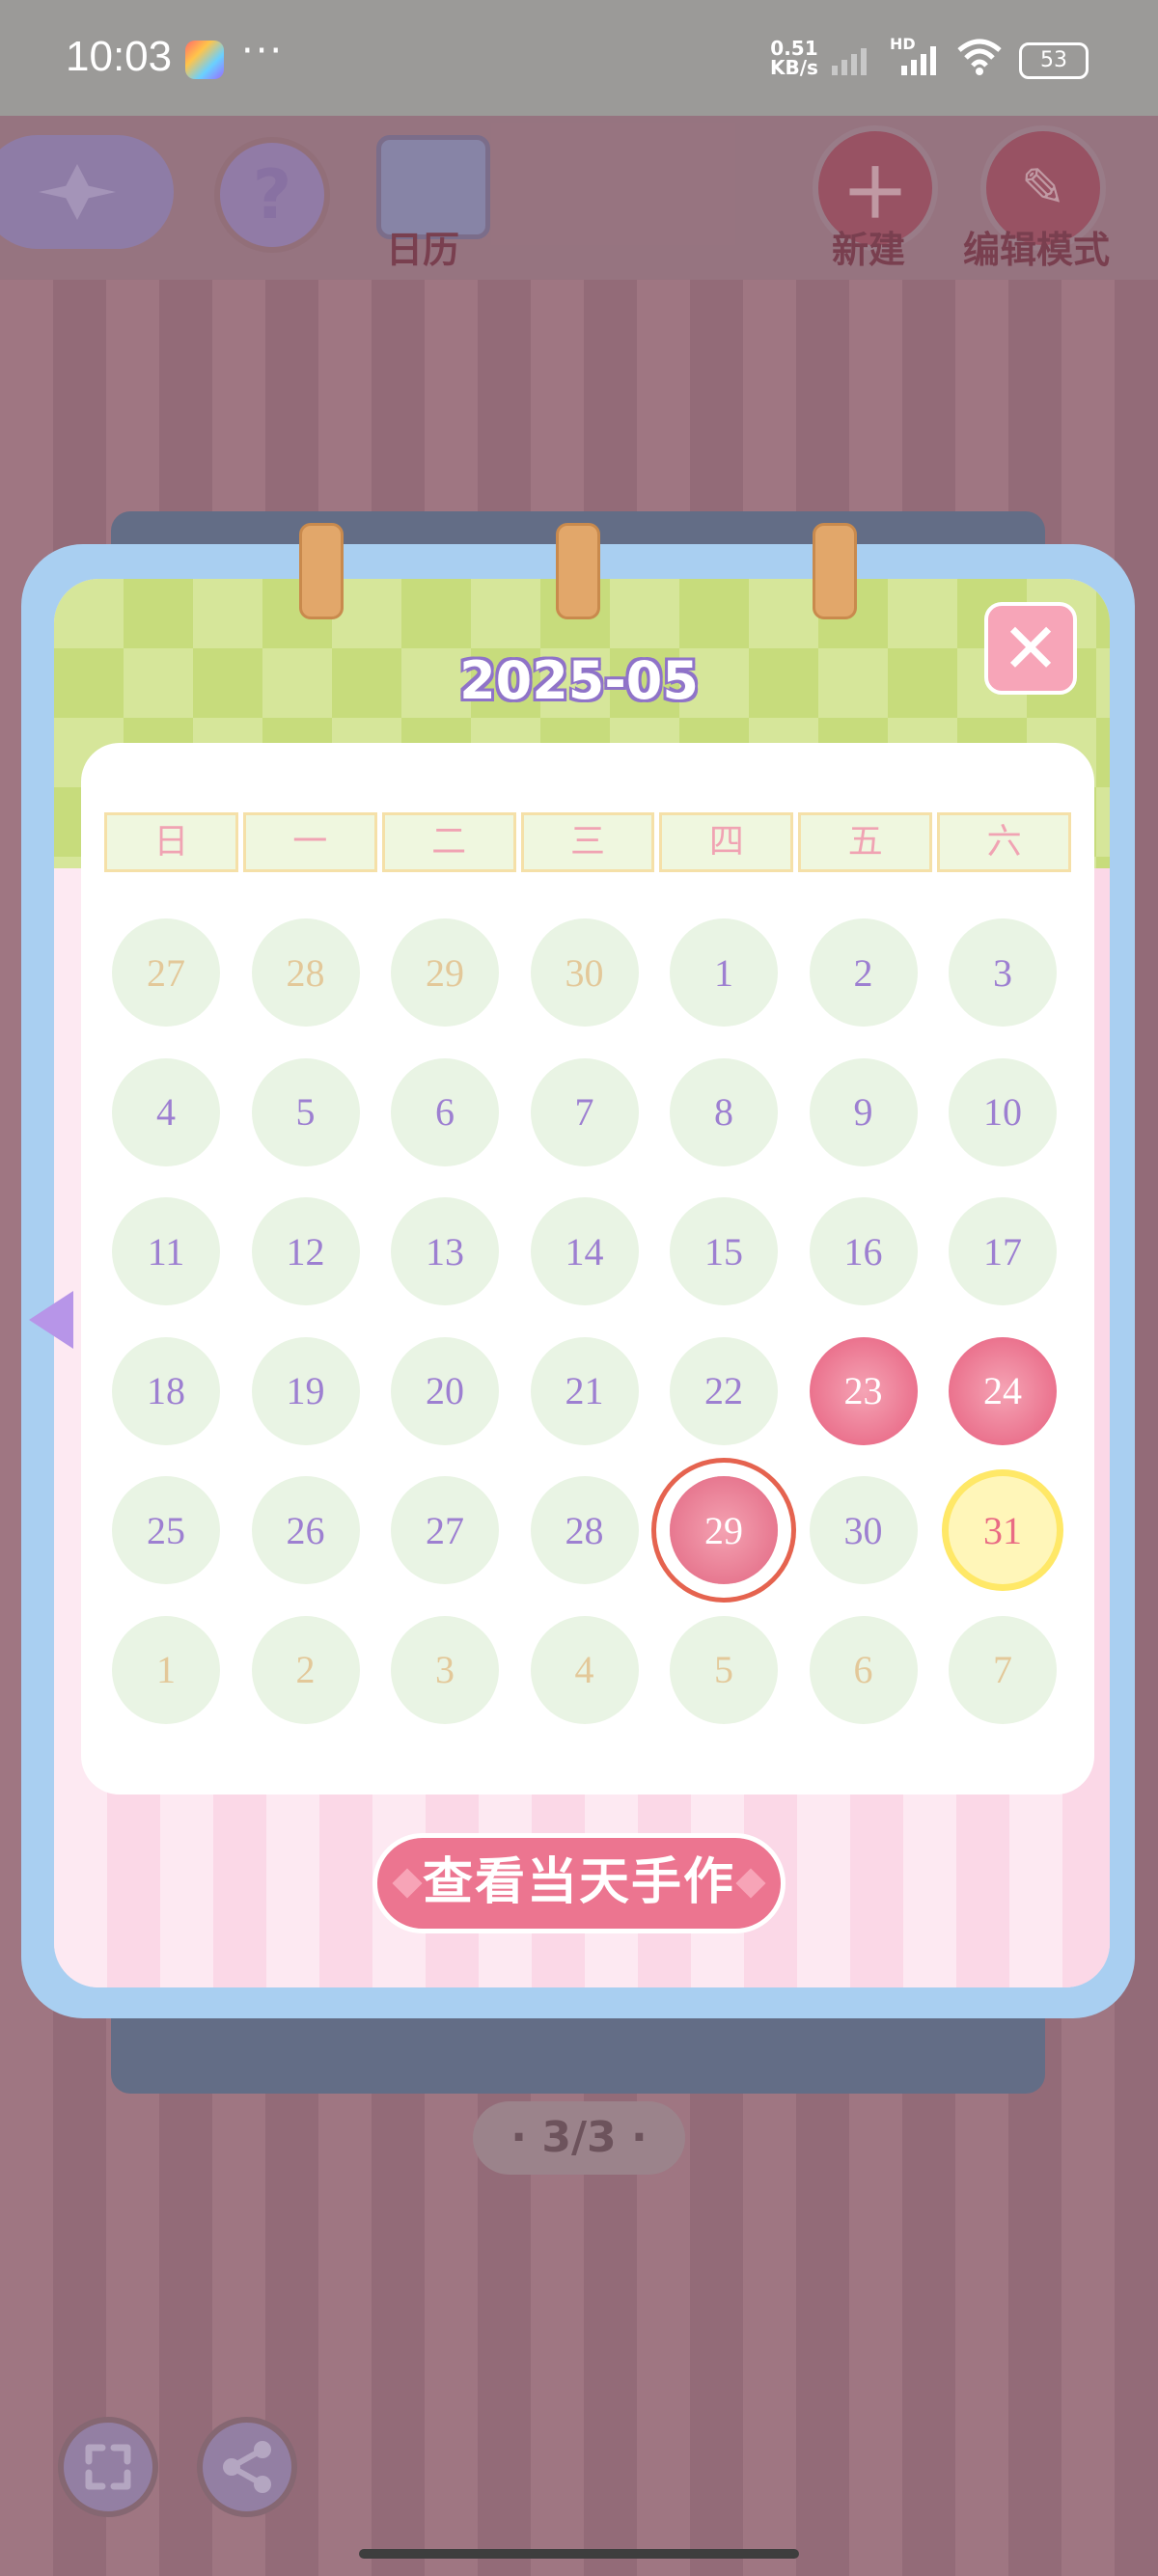 This screenshot has width=1158, height=2576. Describe the element at coordinates (445, 973) in the screenshot. I see `calendar-day-other: 29` at that location.